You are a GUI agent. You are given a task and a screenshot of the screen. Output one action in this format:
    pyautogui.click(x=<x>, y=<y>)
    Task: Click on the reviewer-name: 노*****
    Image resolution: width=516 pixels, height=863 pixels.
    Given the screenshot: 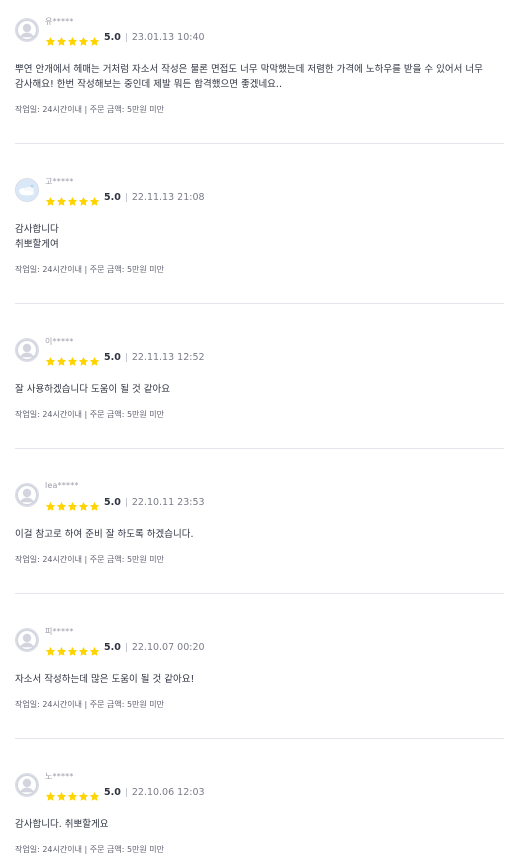 What is the action you would take?
    pyautogui.click(x=59, y=776)
    